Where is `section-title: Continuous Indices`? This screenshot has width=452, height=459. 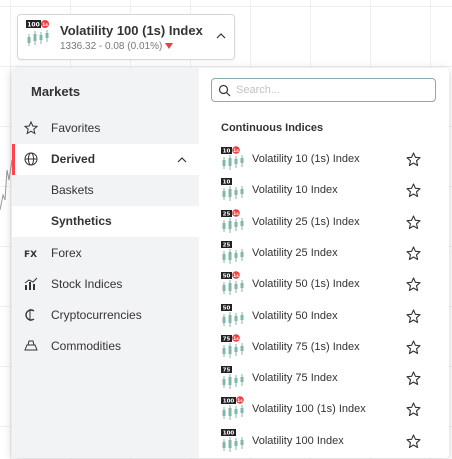
section-title: Continuous Indices is located at coordinates (272, 128).